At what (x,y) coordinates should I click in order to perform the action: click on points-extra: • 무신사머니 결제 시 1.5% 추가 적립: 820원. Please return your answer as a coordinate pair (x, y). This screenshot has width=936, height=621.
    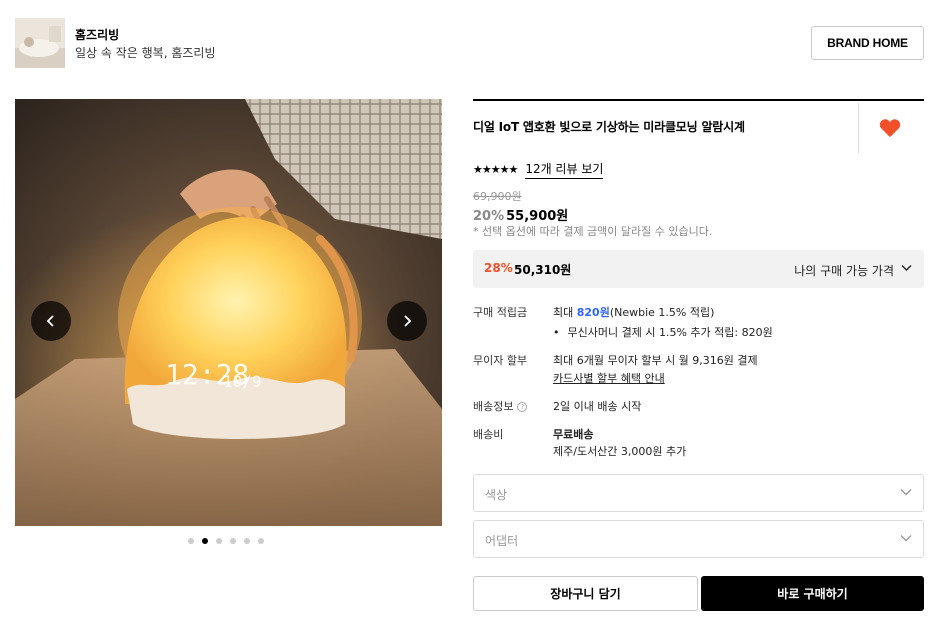
    Looking at the image, I should click on (663, 332).